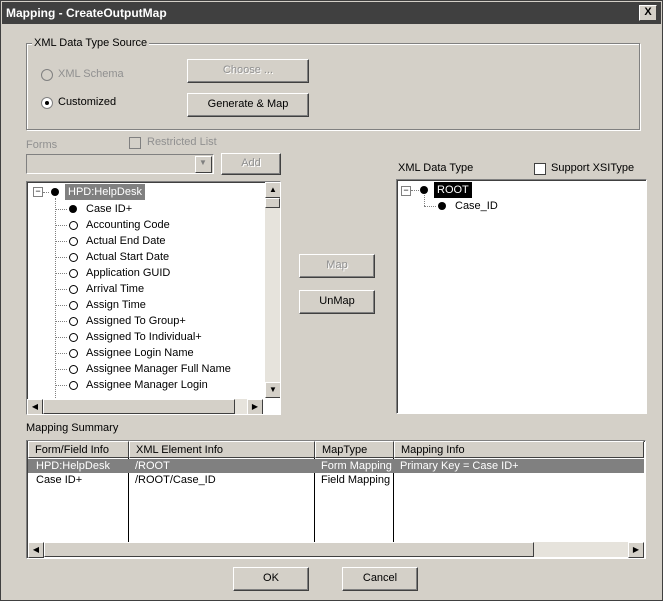 This screenshot has height=601, width=663. What do you see at coordinates (203, 164) in the screenshot?
I see `combo-dropdown-icon: ▼` at bounding box center [203, 164].